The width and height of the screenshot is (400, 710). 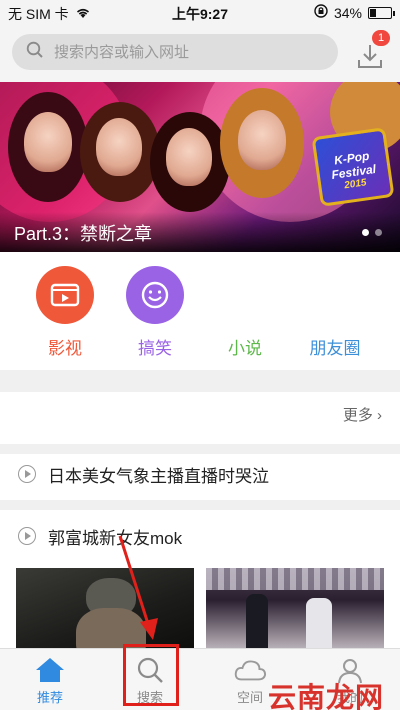 What do you see at coordinates (35, 52) in the screenshot?
I see `search-icon` at bounding box center [35, 52].